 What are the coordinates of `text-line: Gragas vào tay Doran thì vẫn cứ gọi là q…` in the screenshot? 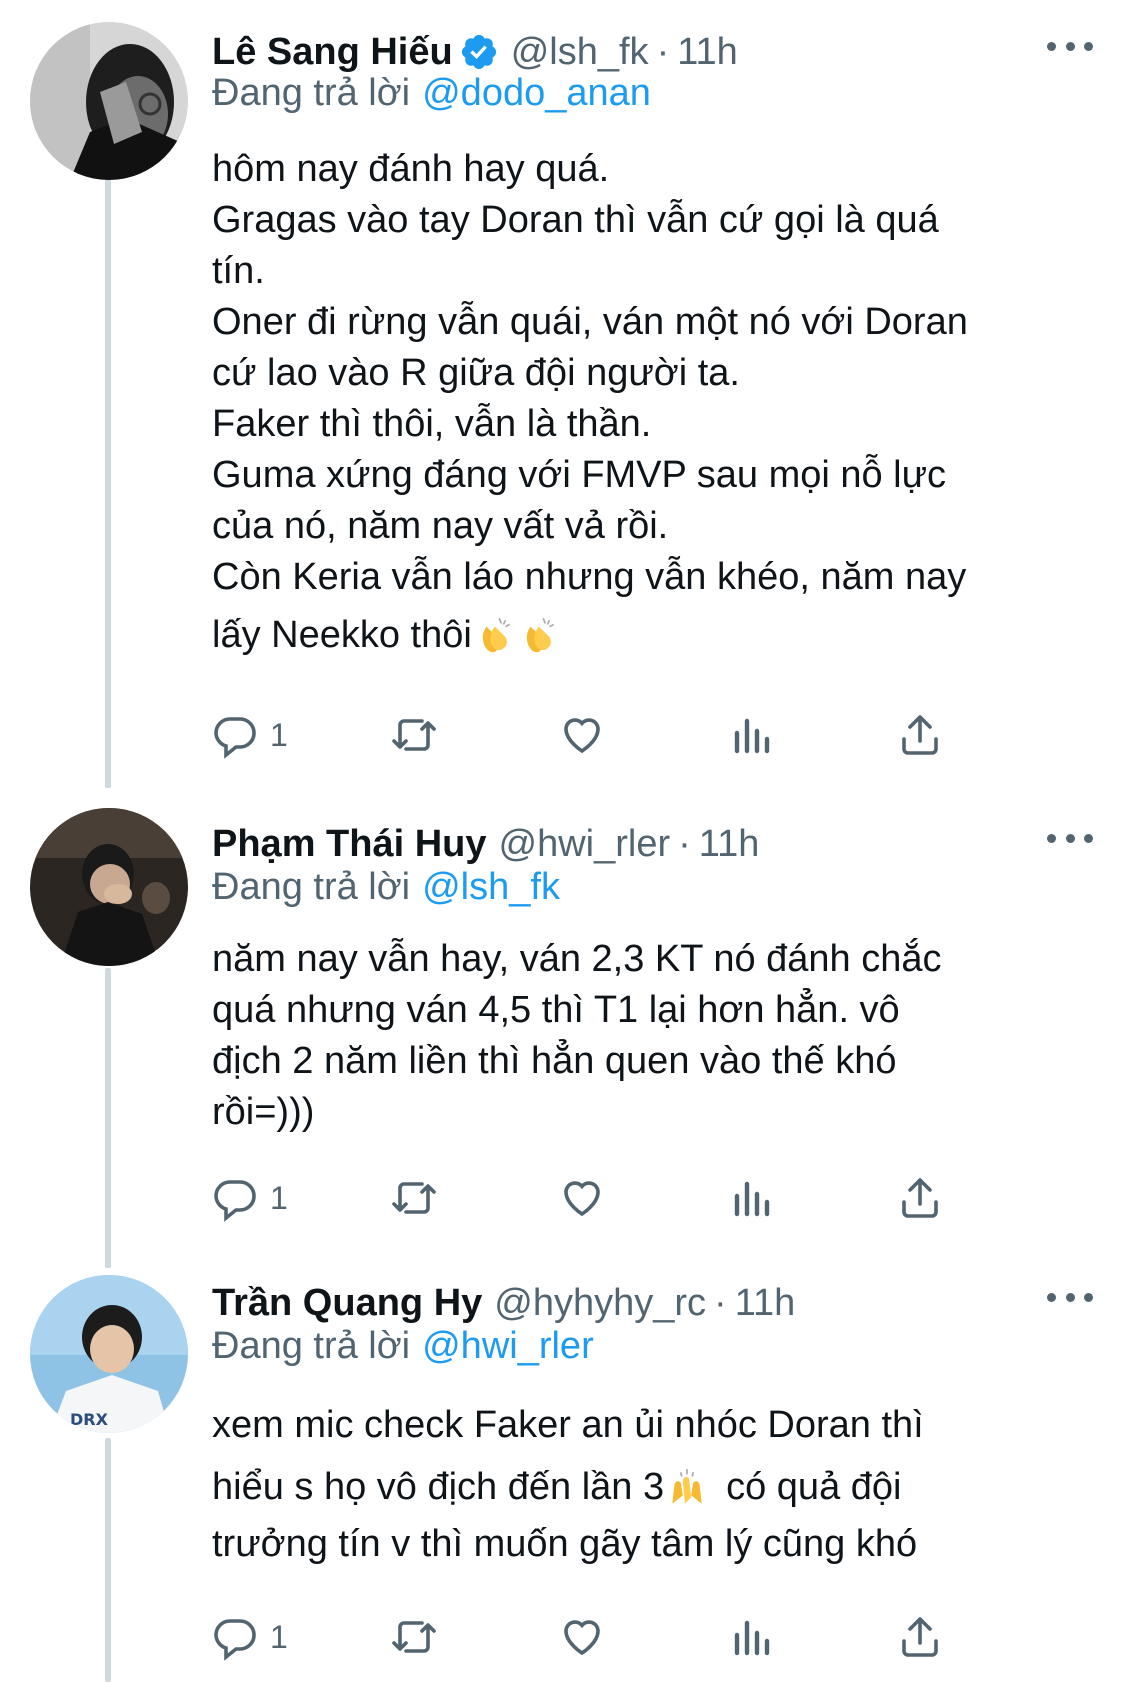 It's located at (575, 220).